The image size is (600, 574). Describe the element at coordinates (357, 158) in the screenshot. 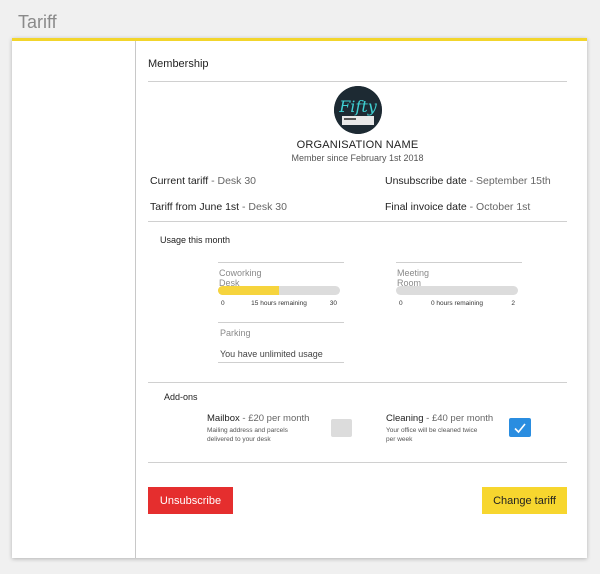

I see `member-since: Member since February 1st 2018` at that location.